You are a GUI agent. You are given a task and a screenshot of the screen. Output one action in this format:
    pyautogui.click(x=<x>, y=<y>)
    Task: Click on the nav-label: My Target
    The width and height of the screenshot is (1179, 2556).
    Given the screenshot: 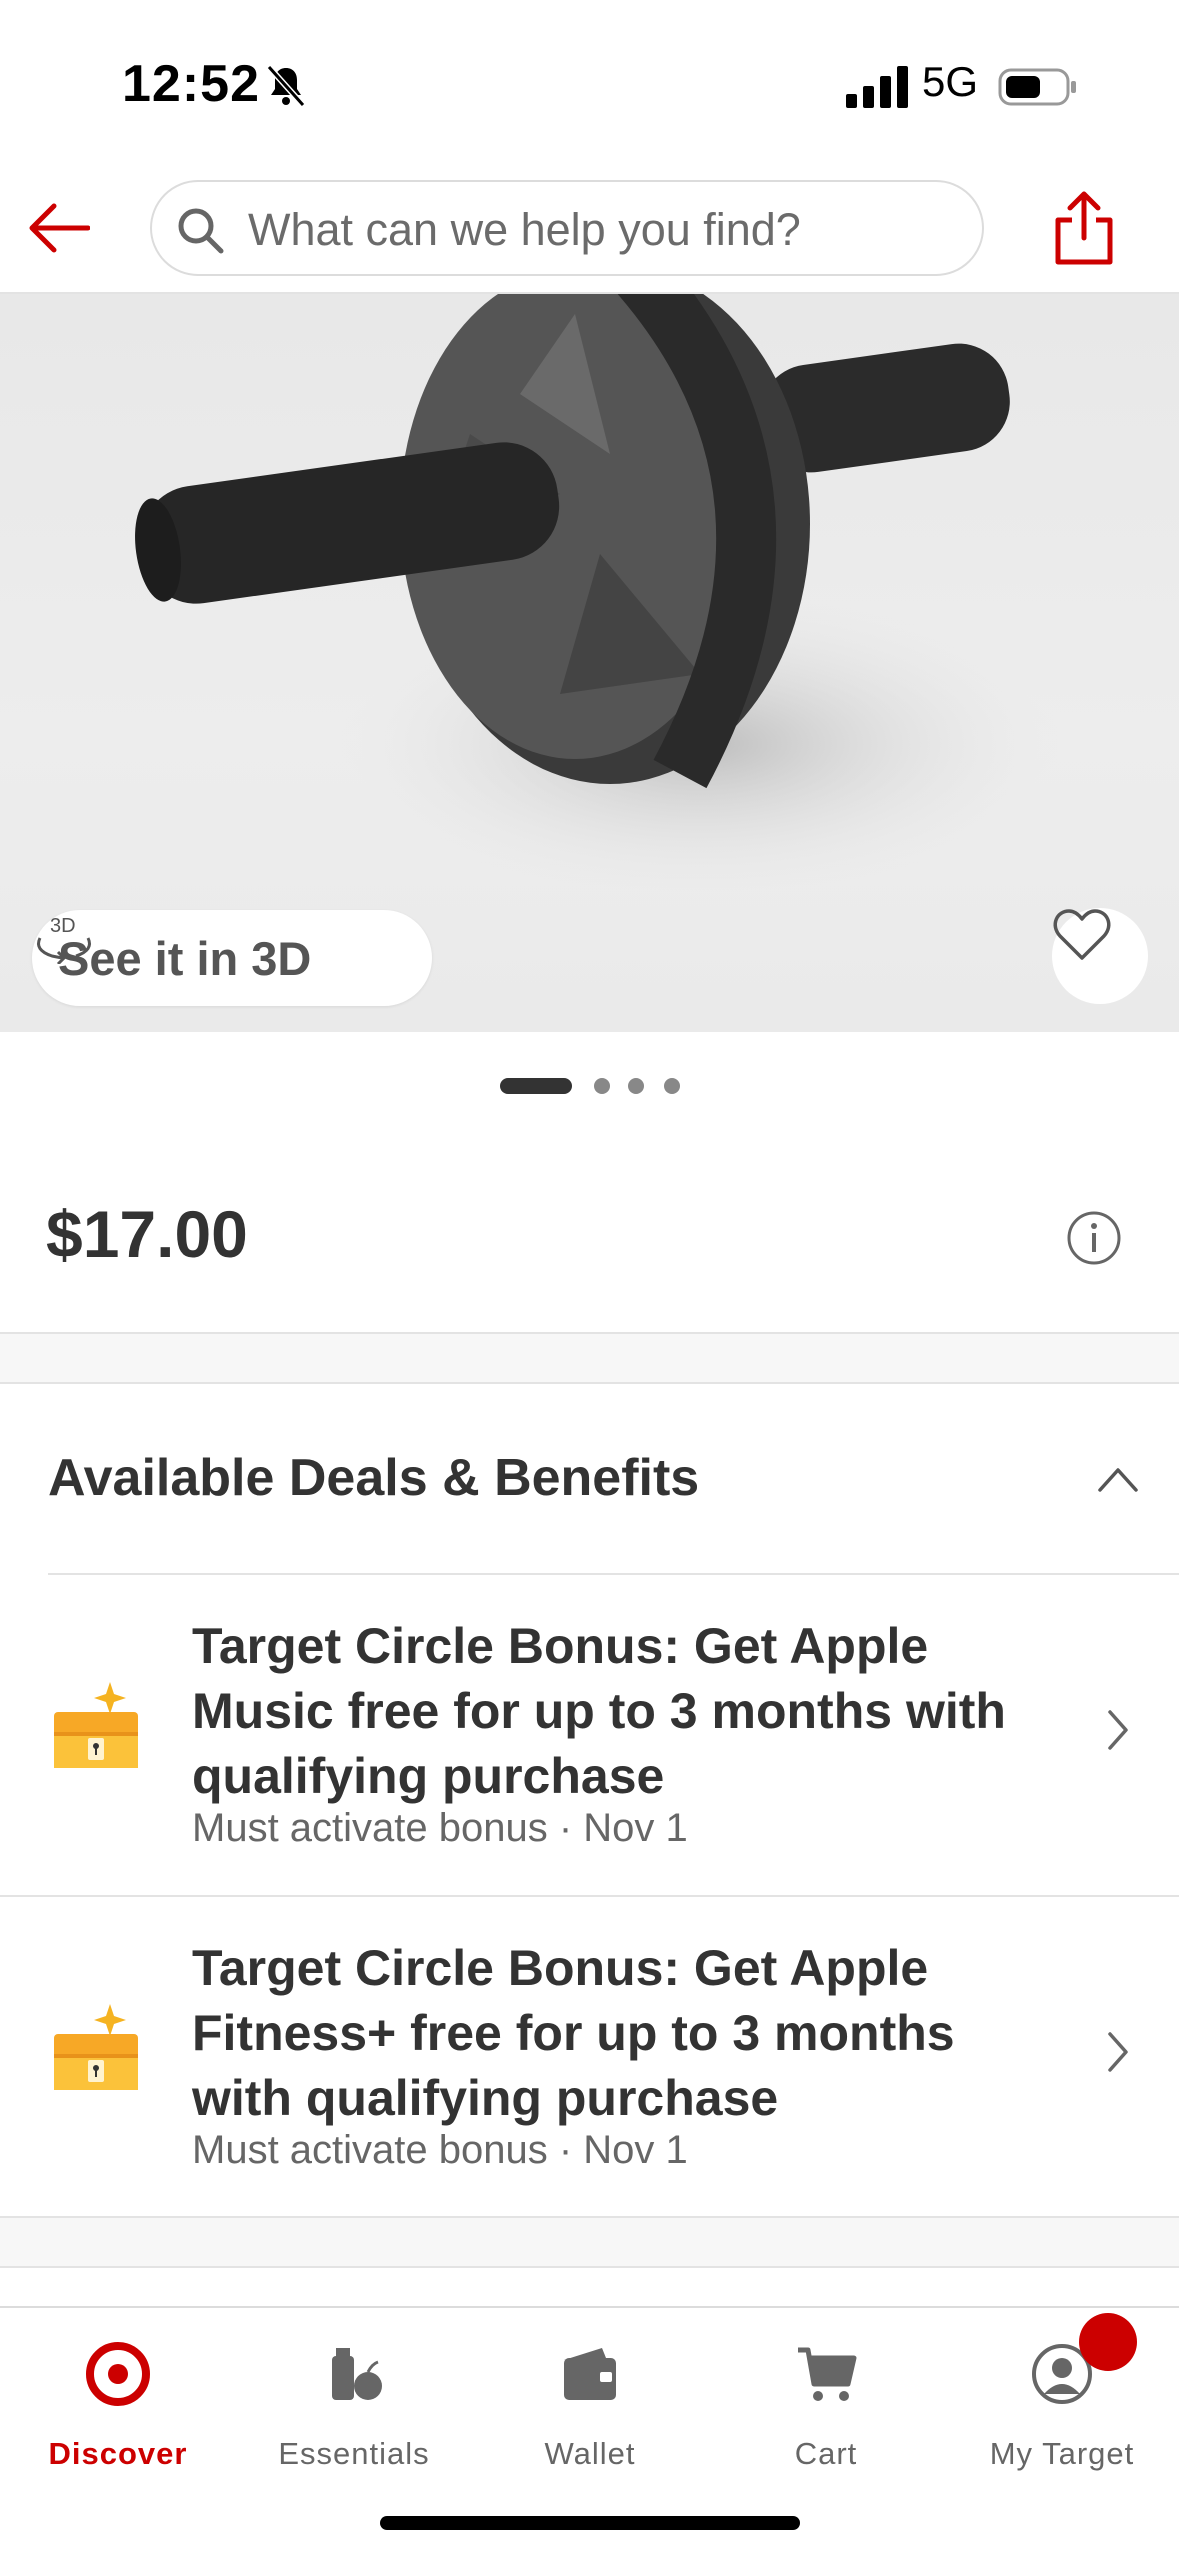 What is the action you would take?
    pyautogui.click(x=1062, y=2453)
    